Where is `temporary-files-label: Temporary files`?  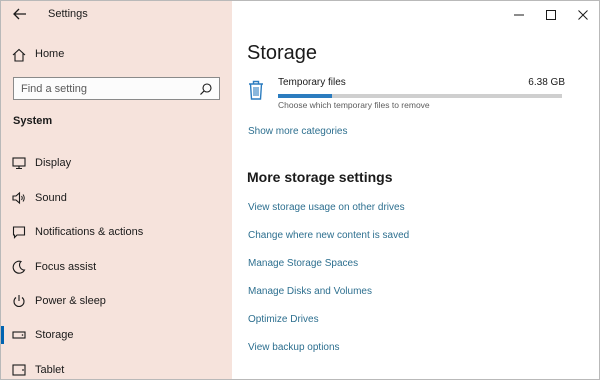
temporary-files-label: Temporary files is located at coordinates (312, 82).